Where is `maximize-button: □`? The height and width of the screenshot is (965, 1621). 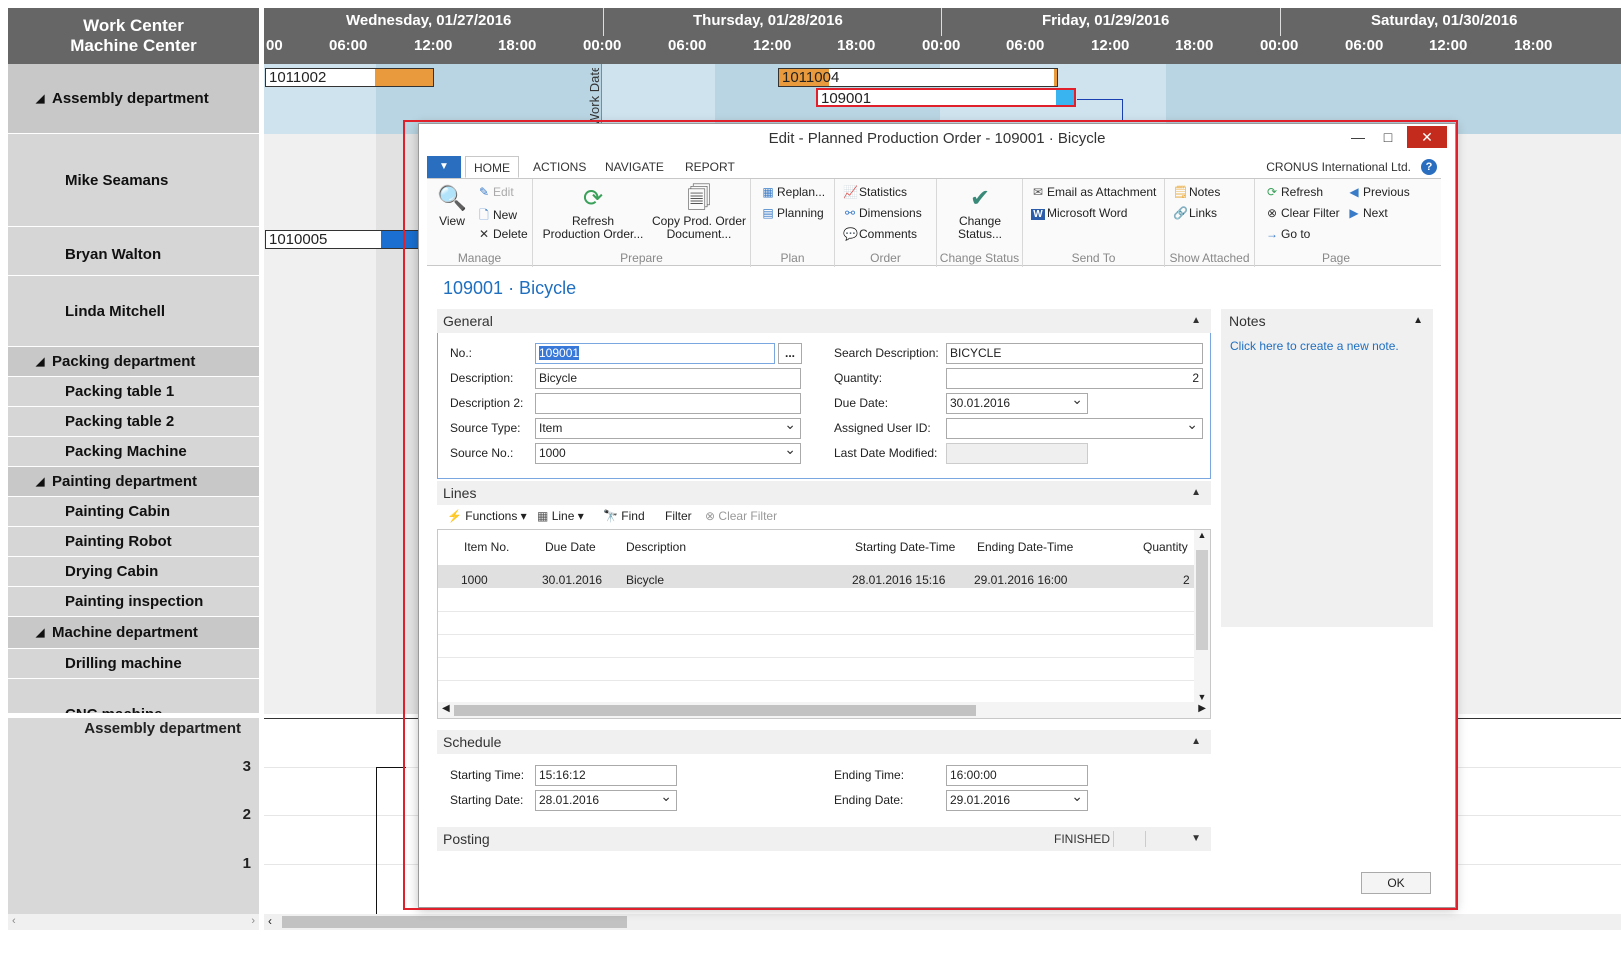 maximize-button: □ is located at coordinates (1388, 137).